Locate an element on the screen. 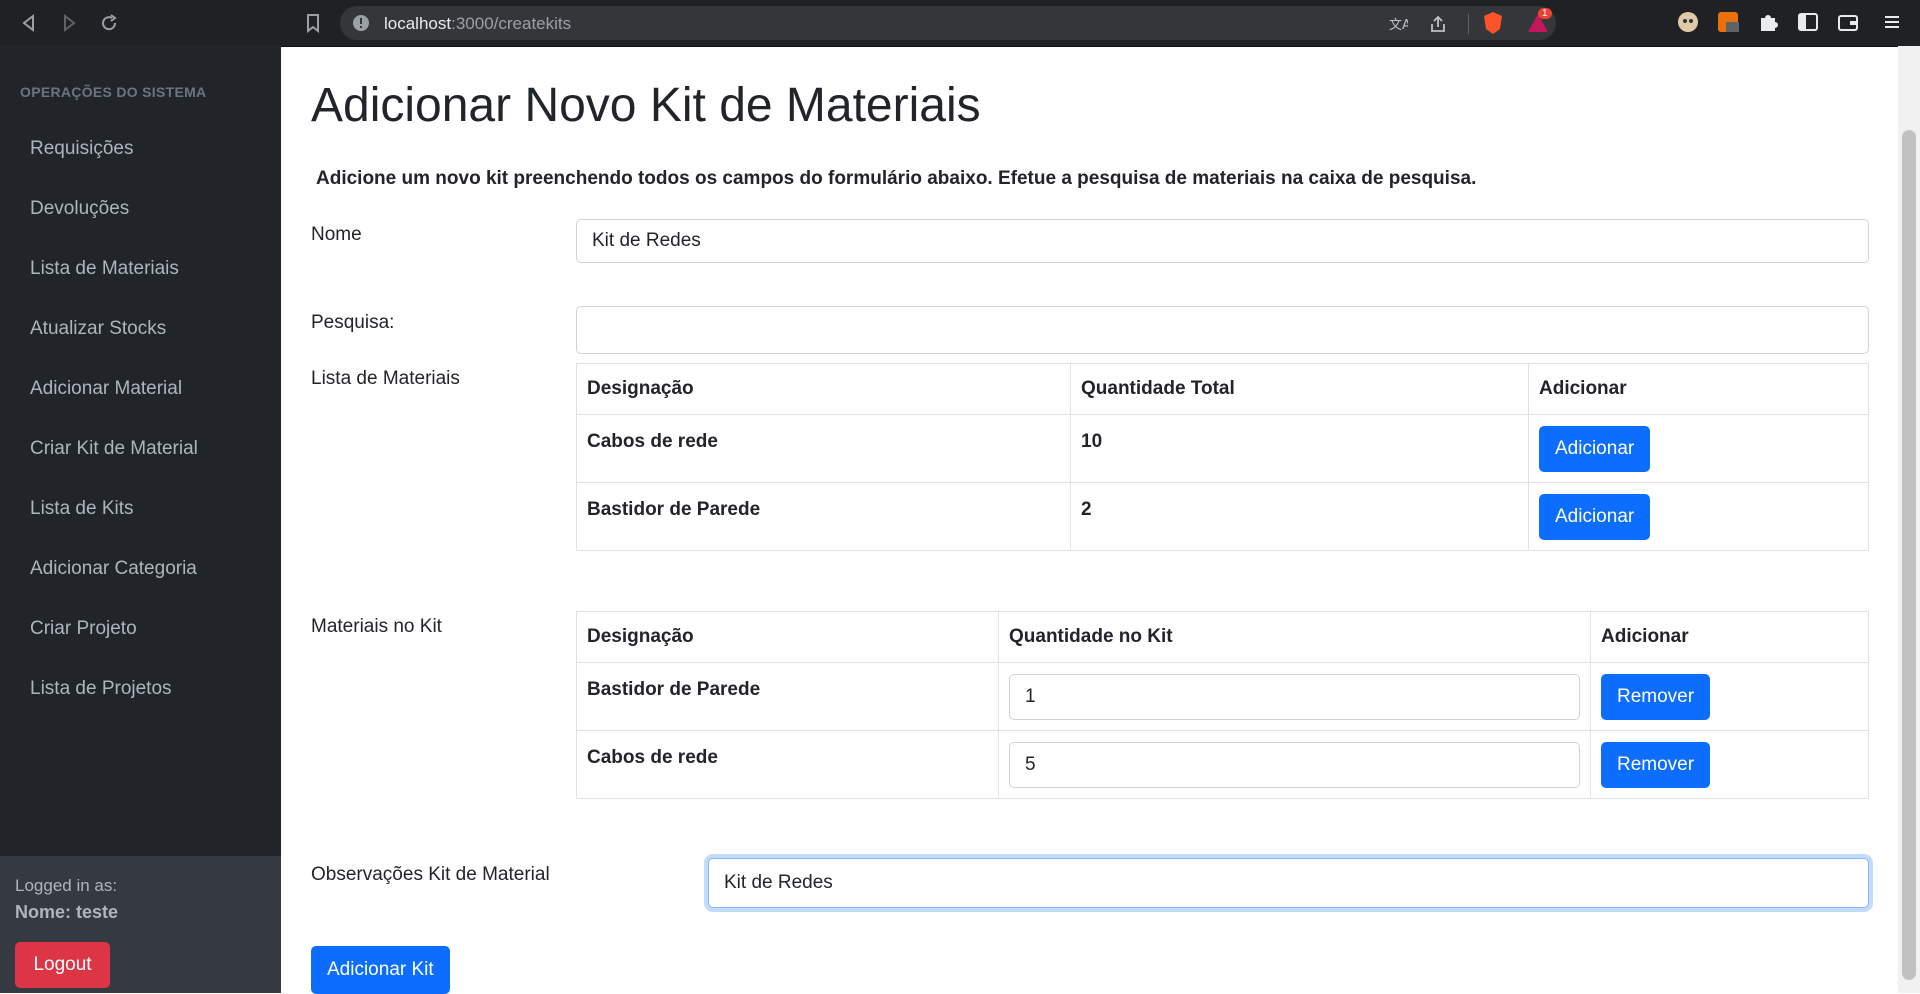  material-quantity: 2 is located at coordinates (1299, 516).